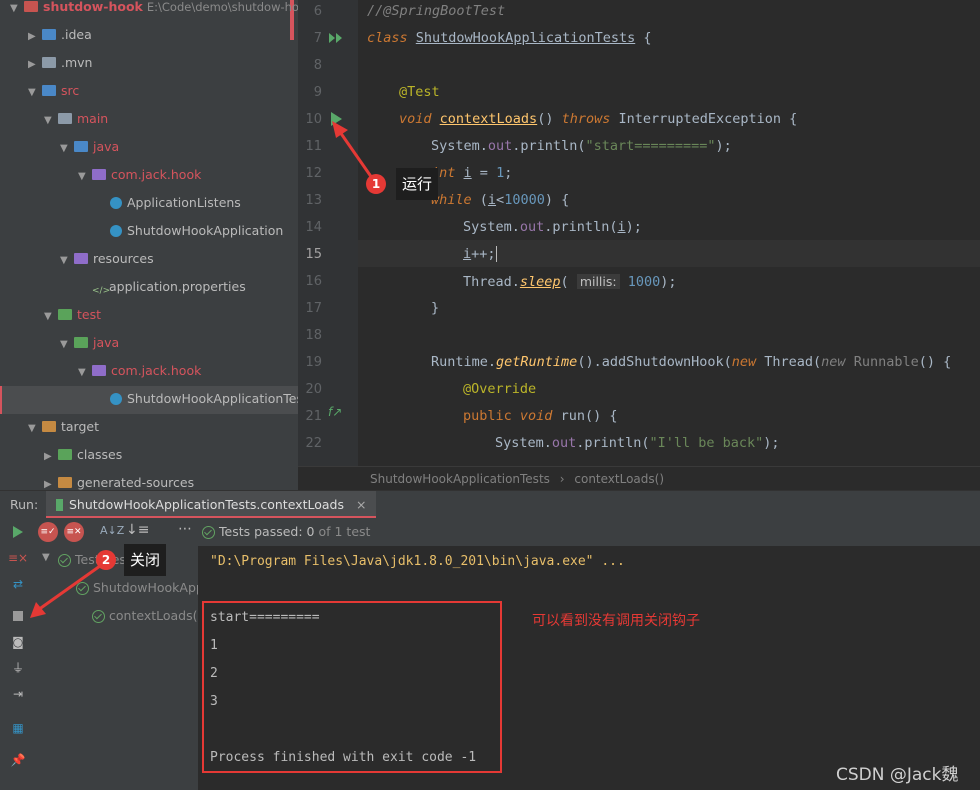 The image size is (980, 790). I want to click on watermark: CSDN @Jack魏, so click(897, 775).